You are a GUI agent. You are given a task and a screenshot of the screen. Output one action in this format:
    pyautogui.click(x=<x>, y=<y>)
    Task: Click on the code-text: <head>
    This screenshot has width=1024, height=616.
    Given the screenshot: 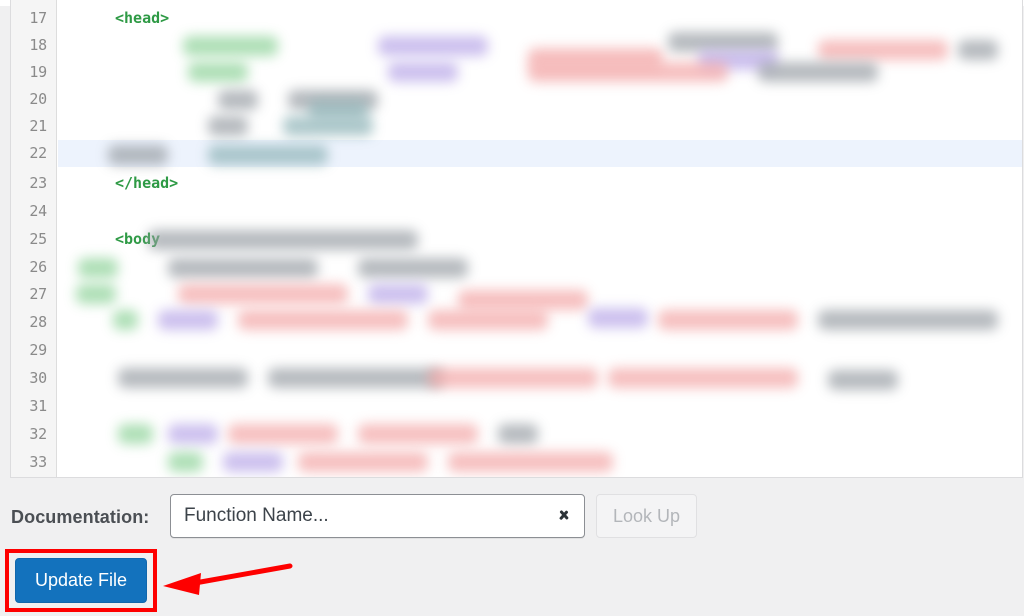 What is the action you would take?
    pyautogui.click(x=142, y=18)
    